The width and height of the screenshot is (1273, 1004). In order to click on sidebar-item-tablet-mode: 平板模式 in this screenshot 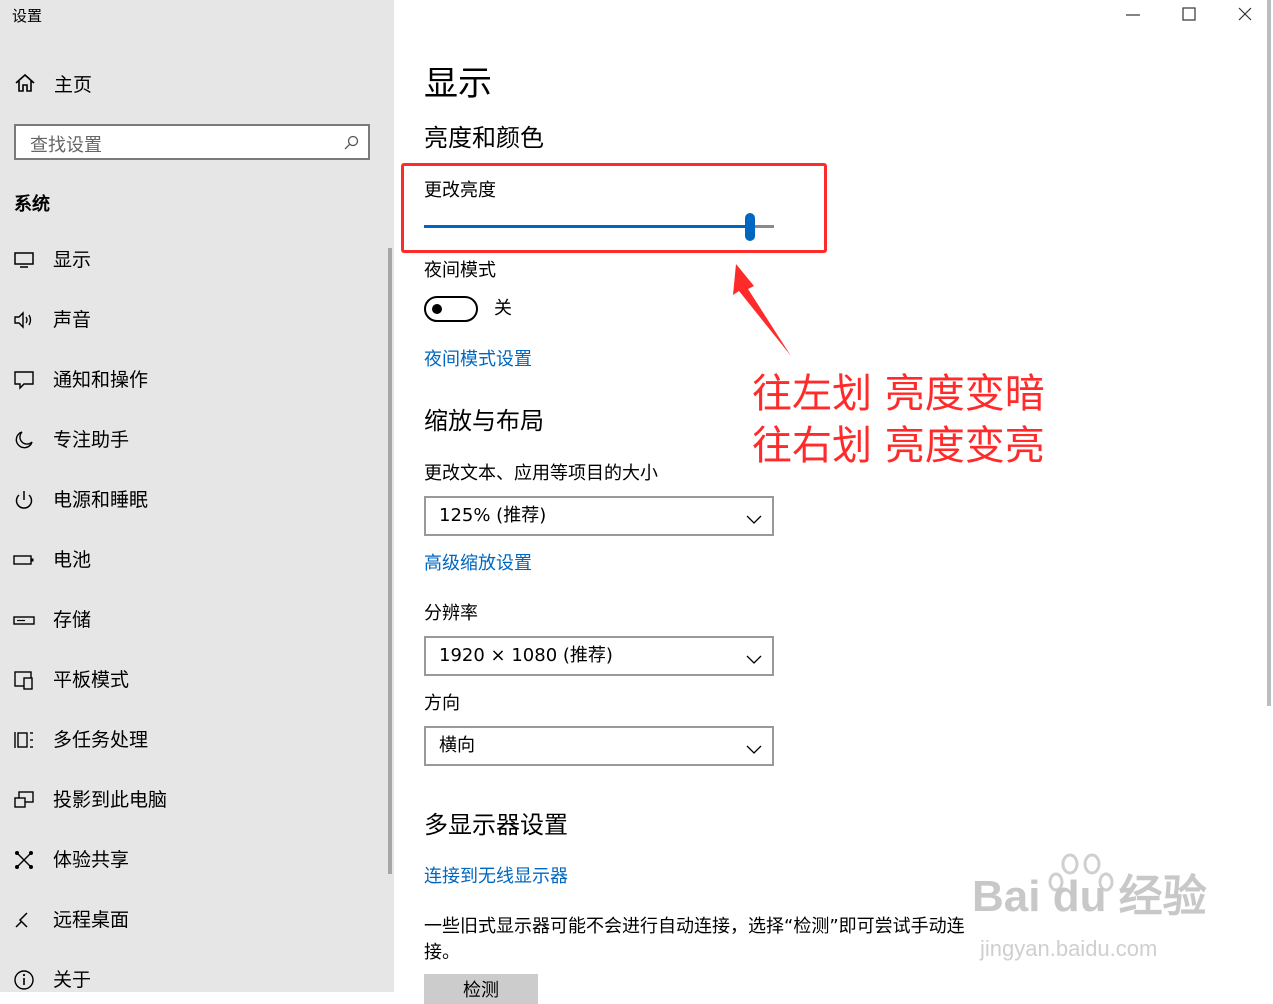, I will do `click(190, 680)`.